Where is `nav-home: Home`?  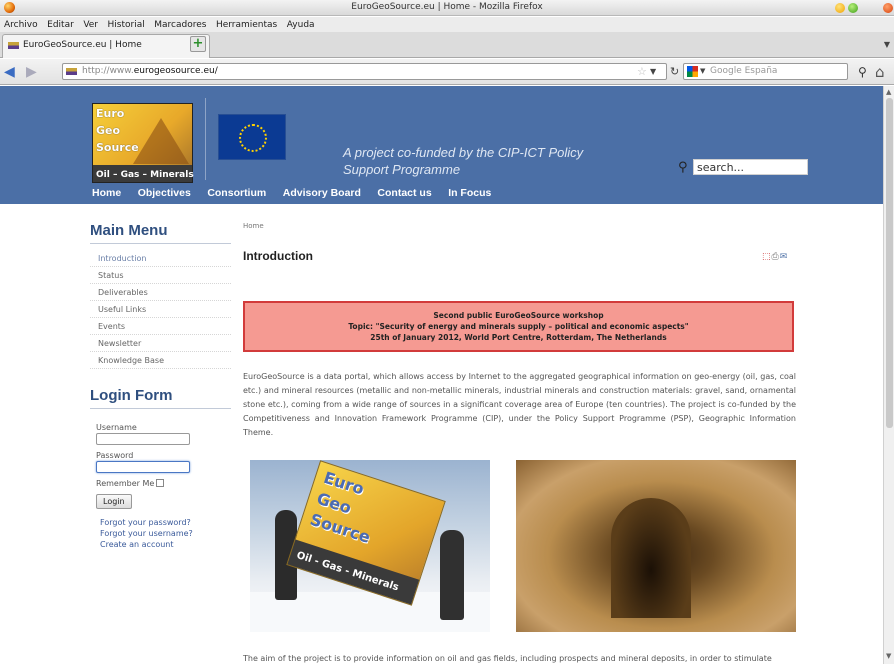 nav-home: Home is located at coordinates (106, 193).